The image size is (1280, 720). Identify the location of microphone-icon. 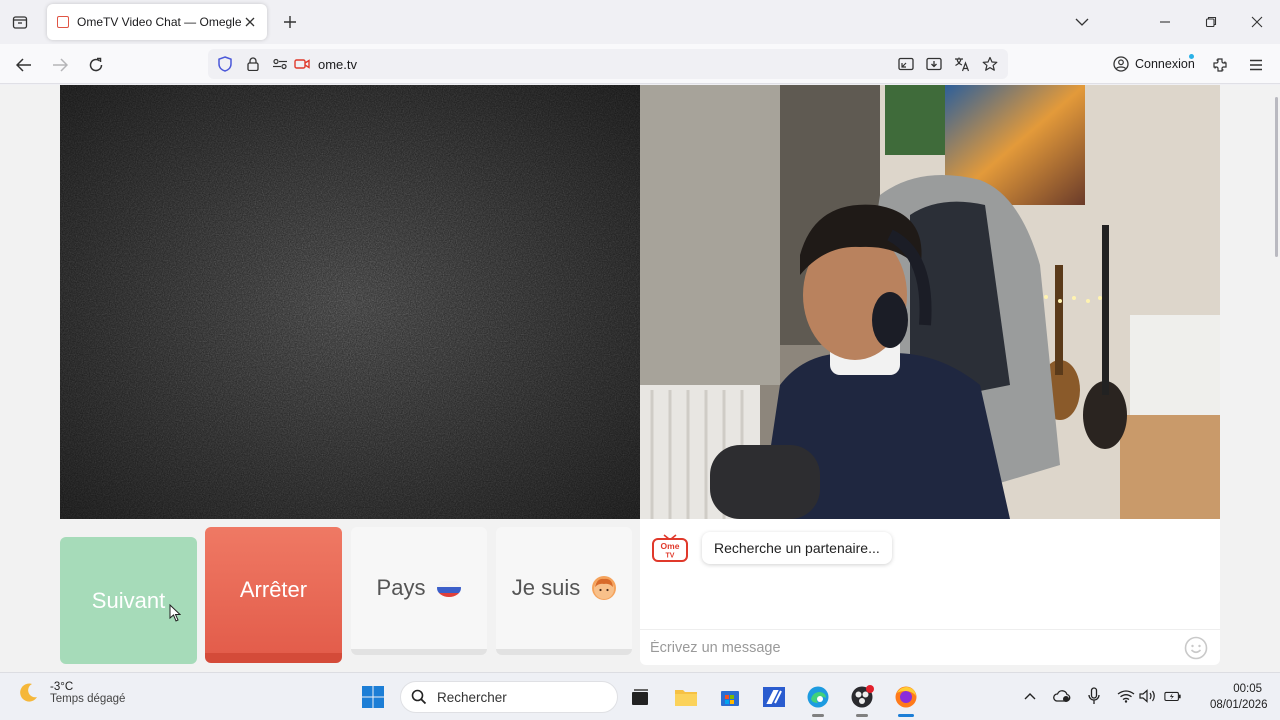
(1094, 696).